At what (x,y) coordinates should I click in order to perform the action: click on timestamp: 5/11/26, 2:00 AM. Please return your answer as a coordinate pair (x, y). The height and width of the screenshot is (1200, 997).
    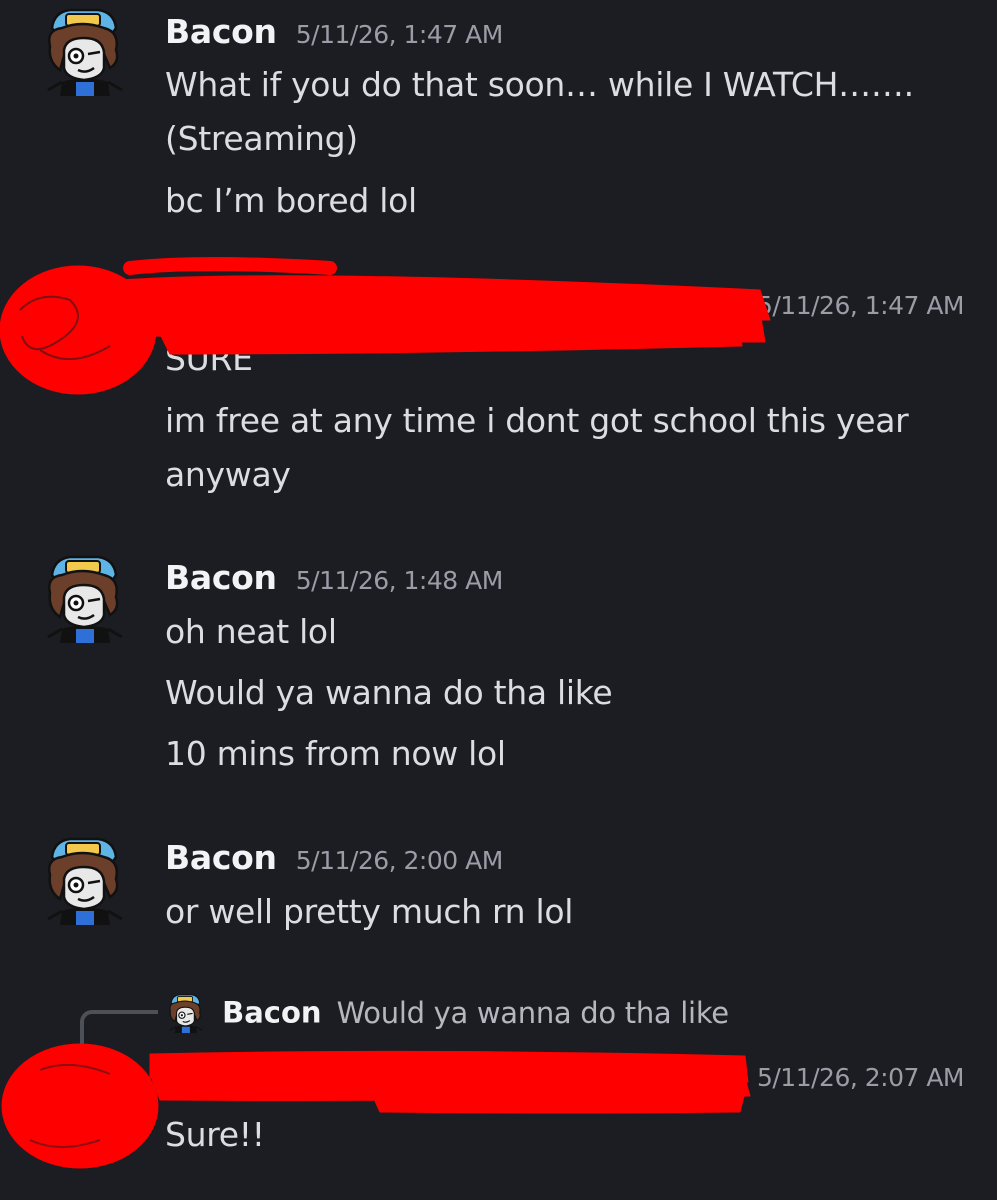
    Looking at the image, I should click on (399, 860).